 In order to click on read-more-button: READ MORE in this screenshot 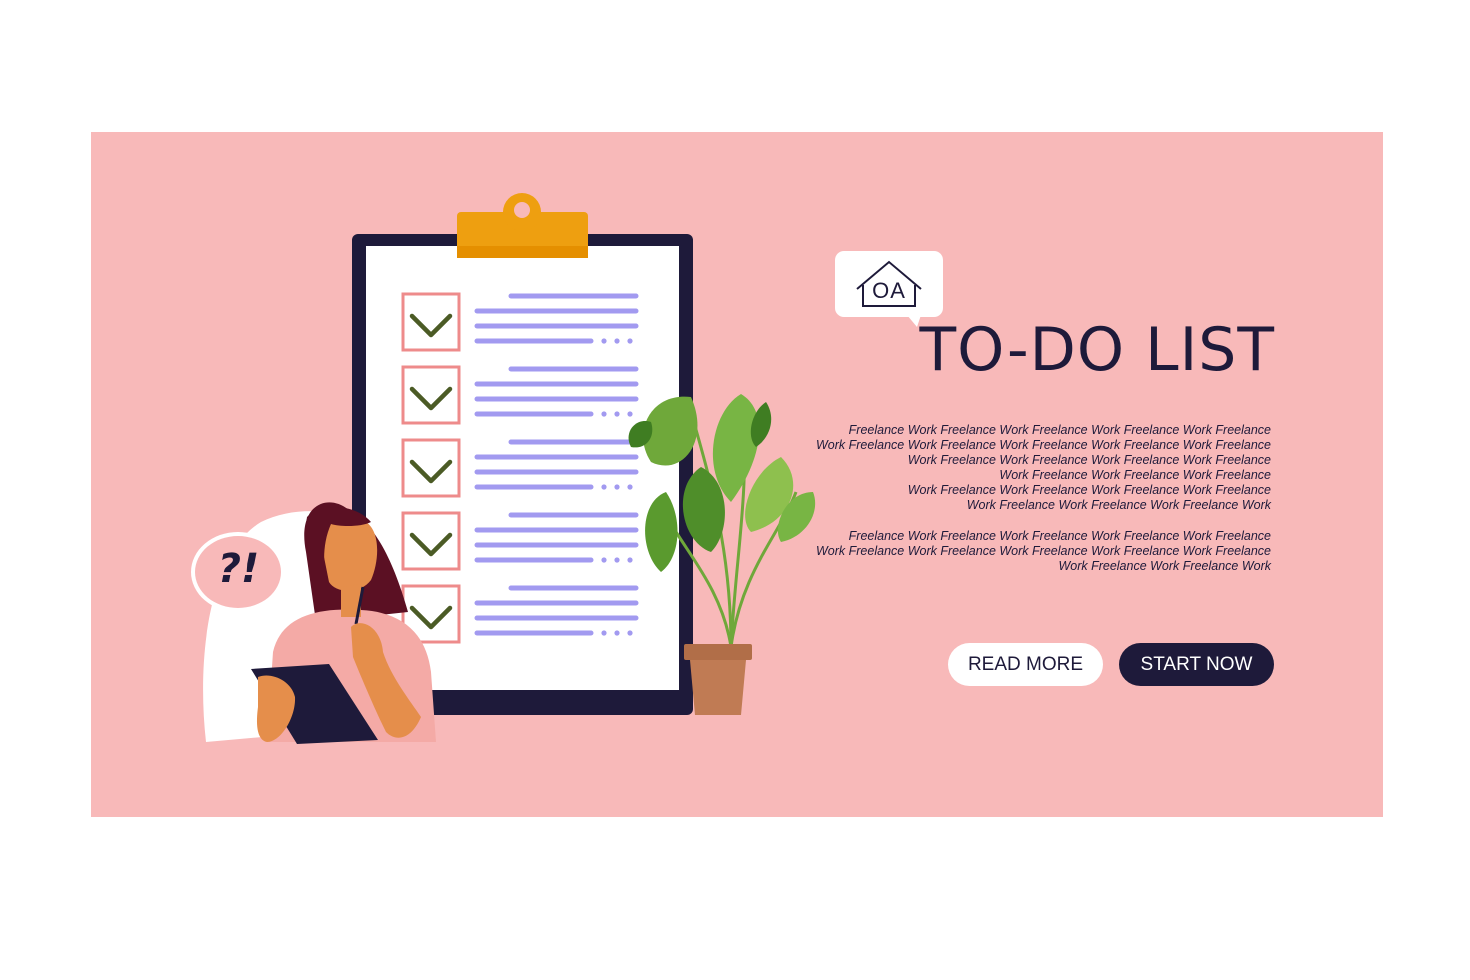, I will do `click(1025, 664)`.